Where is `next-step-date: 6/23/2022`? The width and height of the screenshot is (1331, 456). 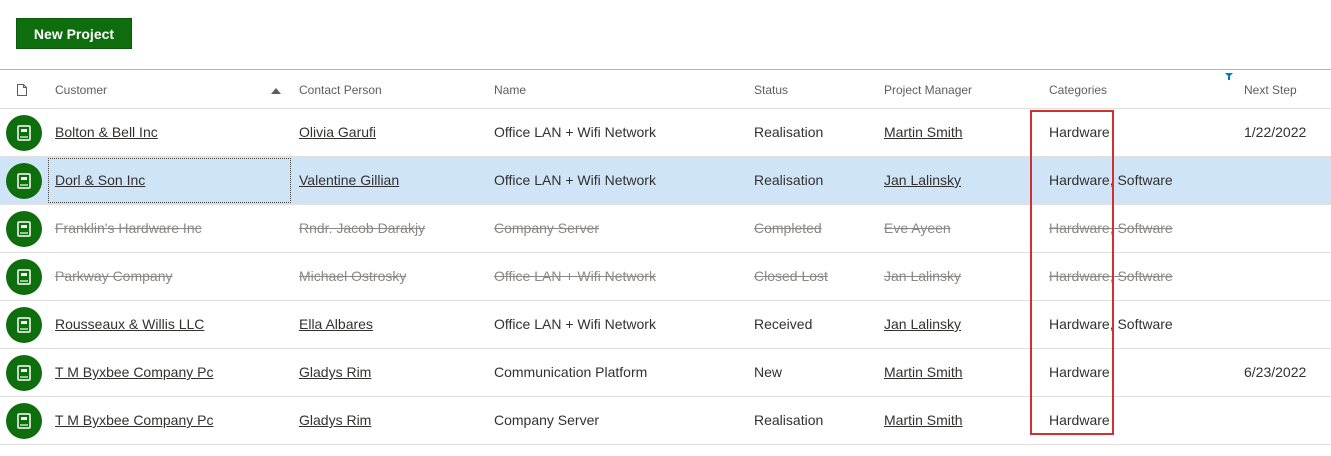 next-step-date: 6/23/2022 is located at coordinates (1275, 372).